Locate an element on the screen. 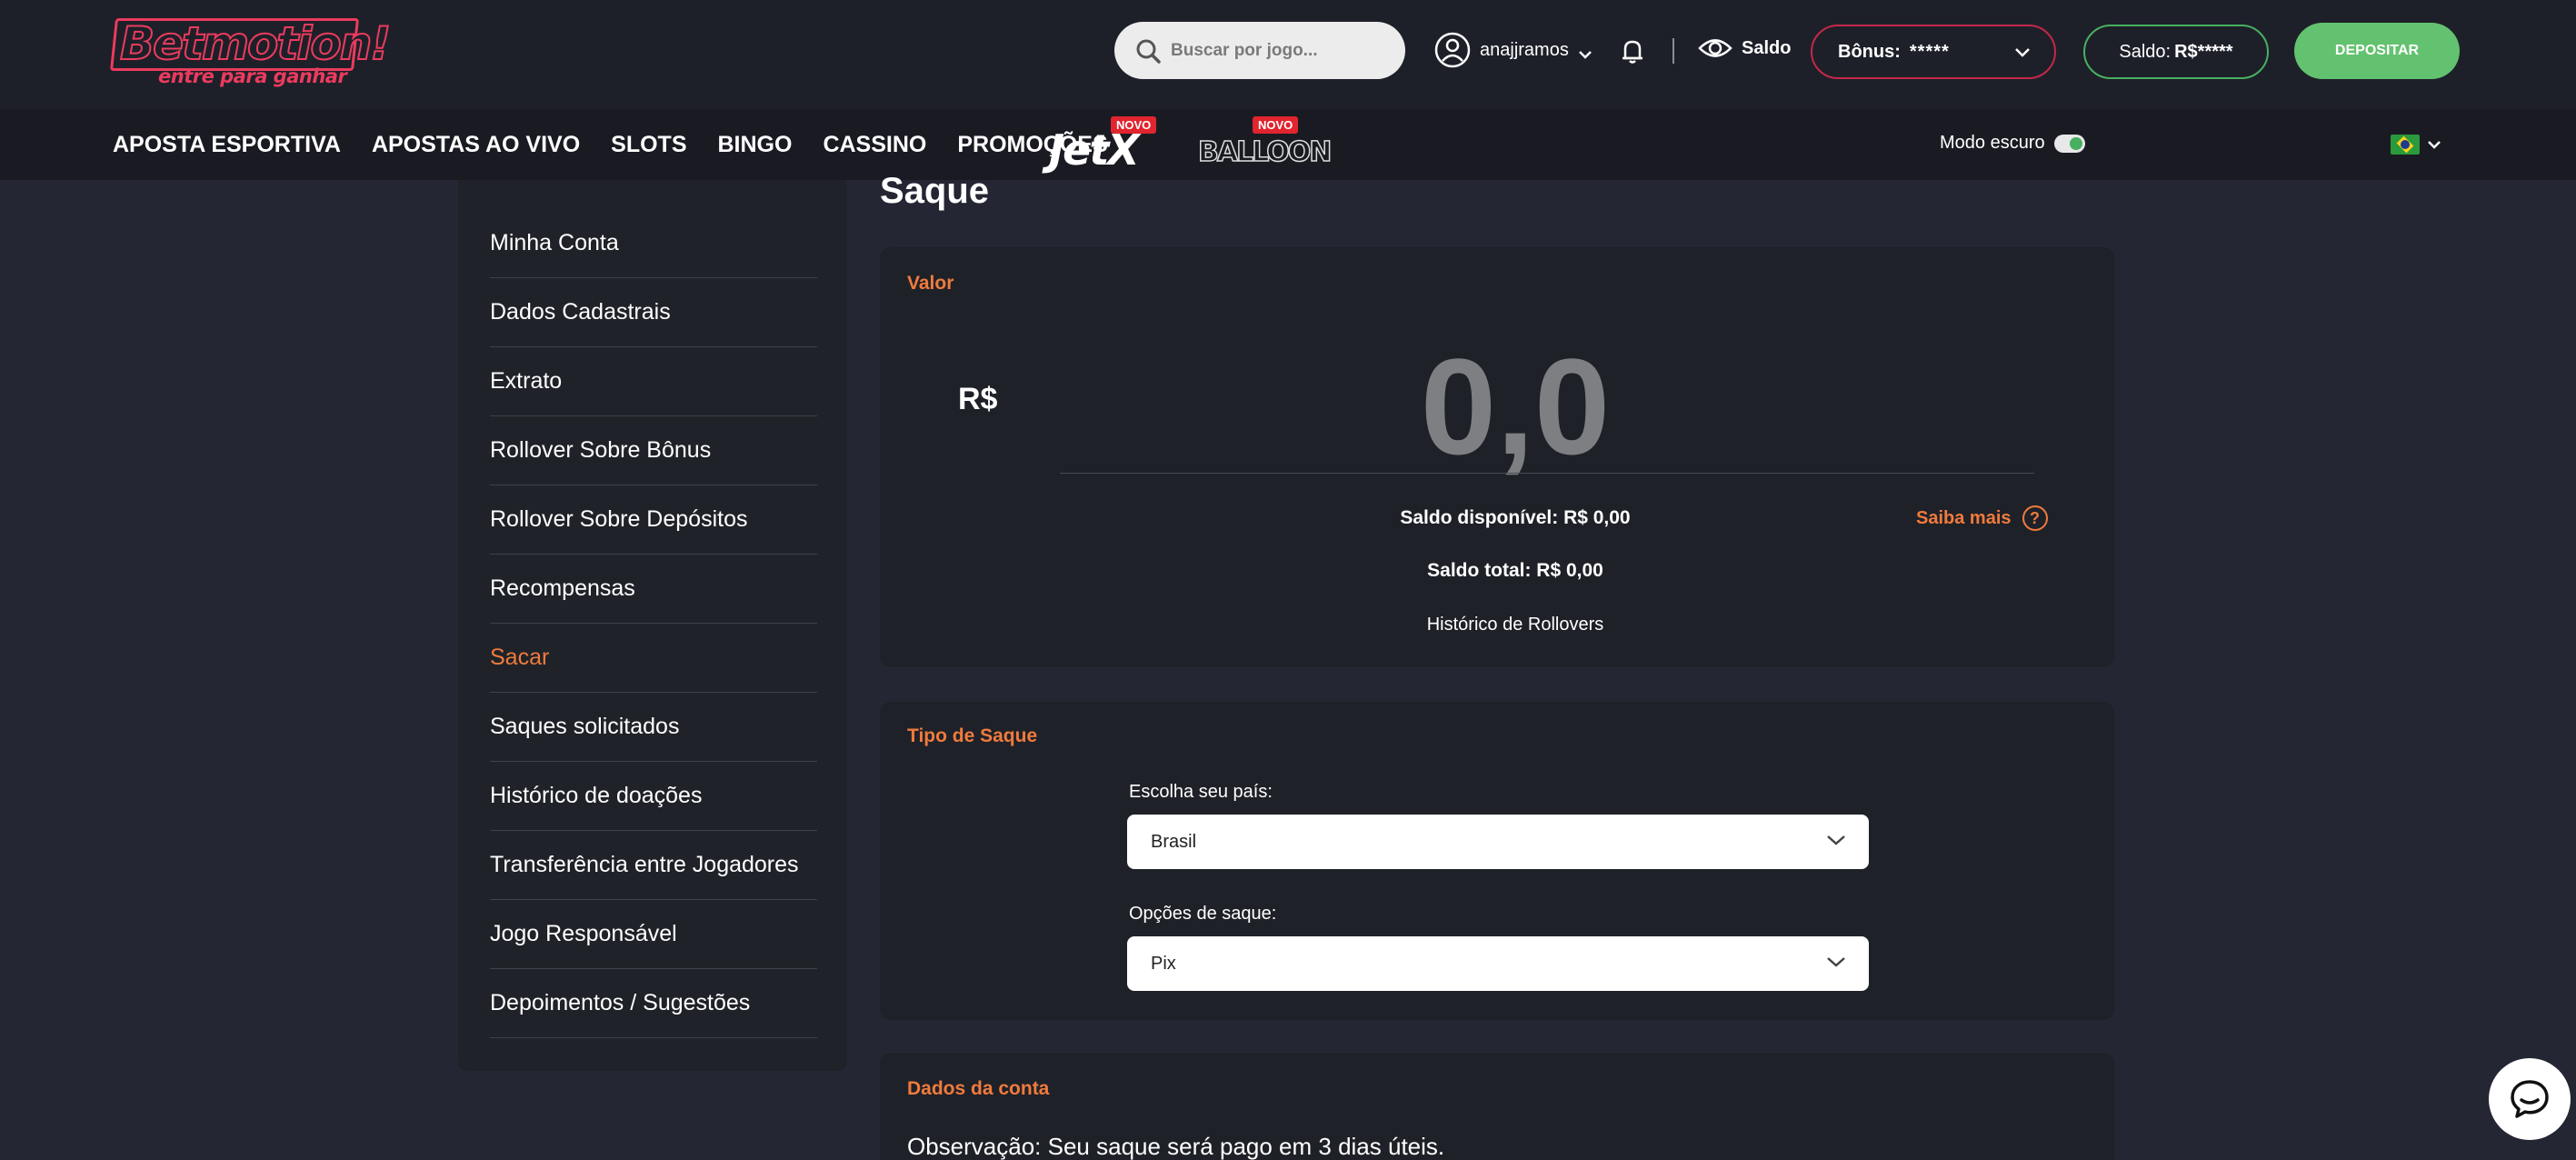 The width and height of the screenshot is (2576, 1160). chat-bubble-icon is located at coordinates (2530, 1099).